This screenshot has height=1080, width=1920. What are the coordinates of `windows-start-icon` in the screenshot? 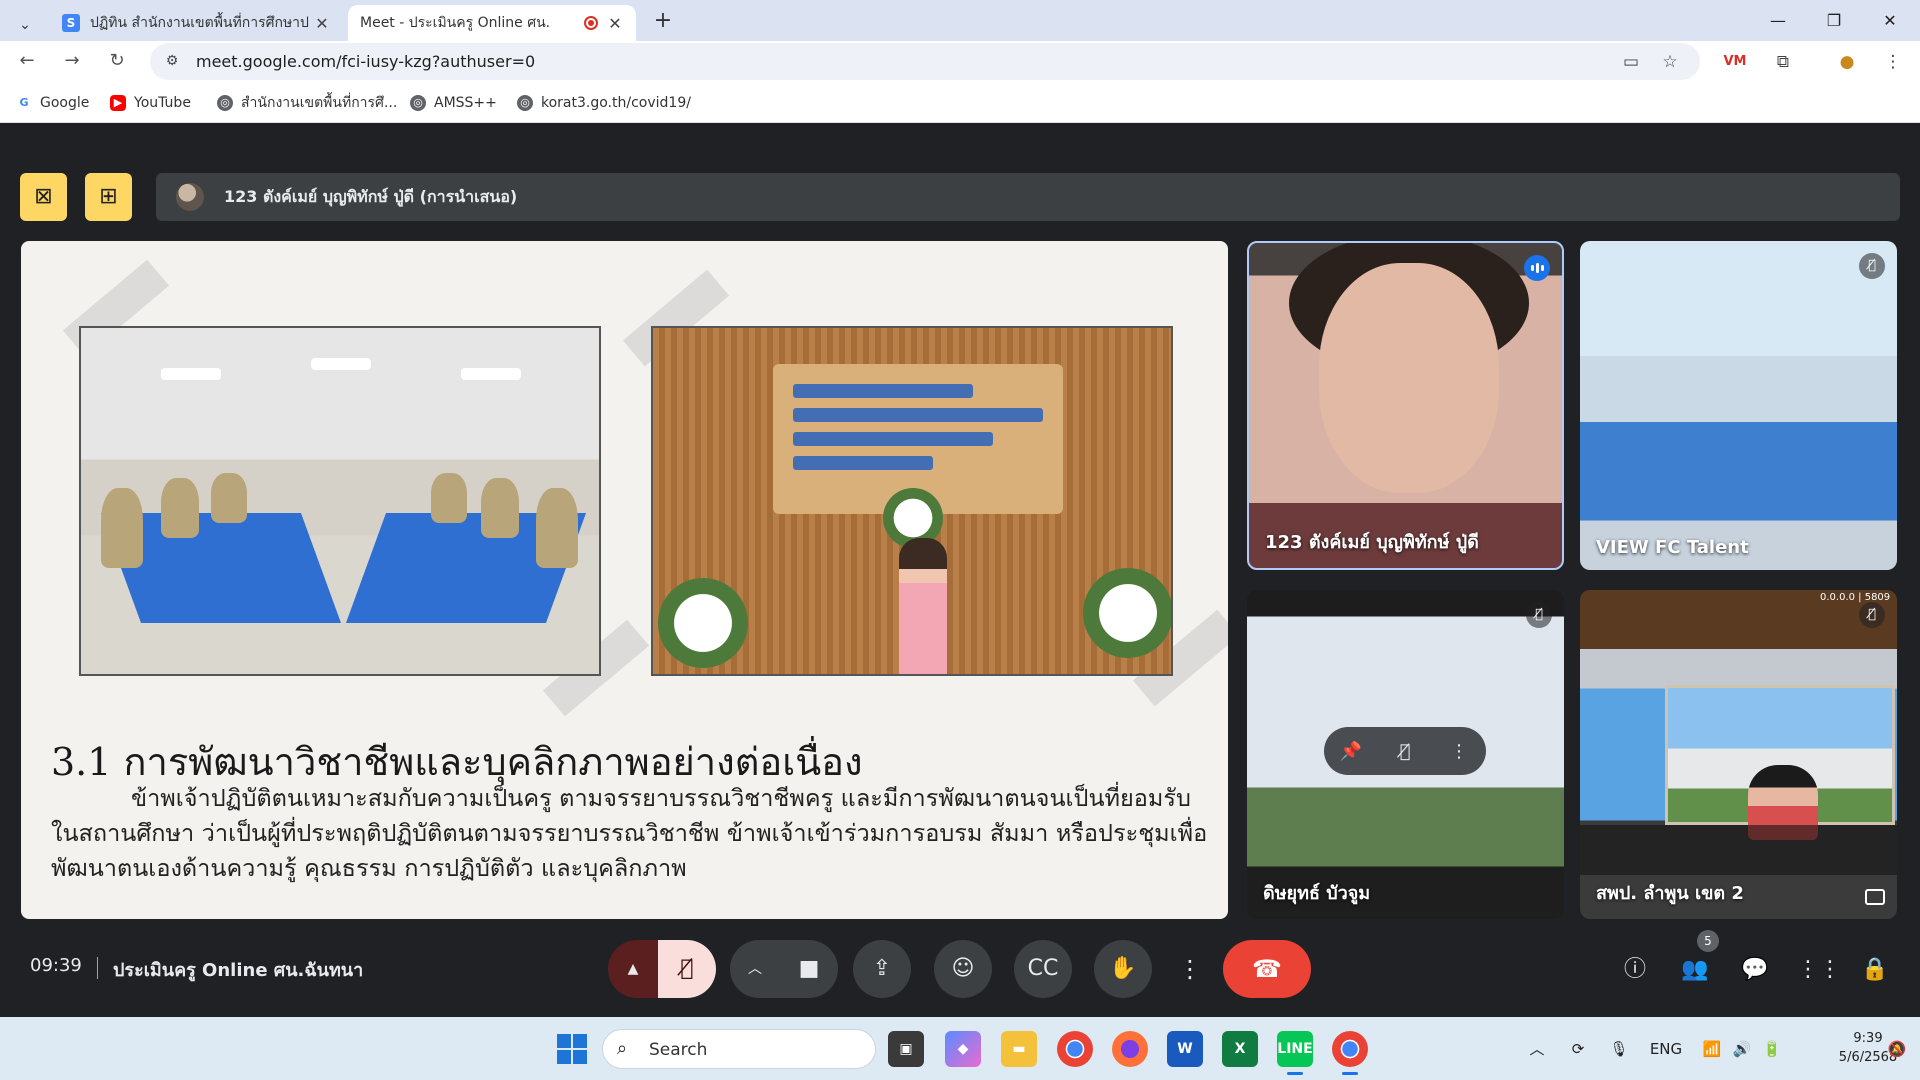 It's located at (572, 1049).